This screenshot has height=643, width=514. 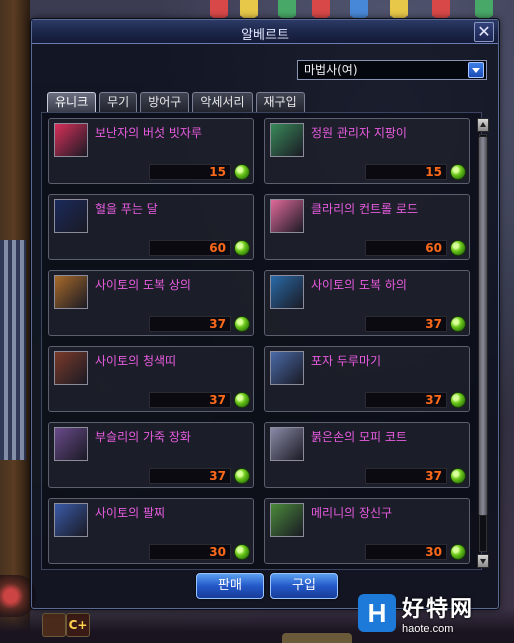 I want to click on bracelet-icon, so click(x=71, y=520).